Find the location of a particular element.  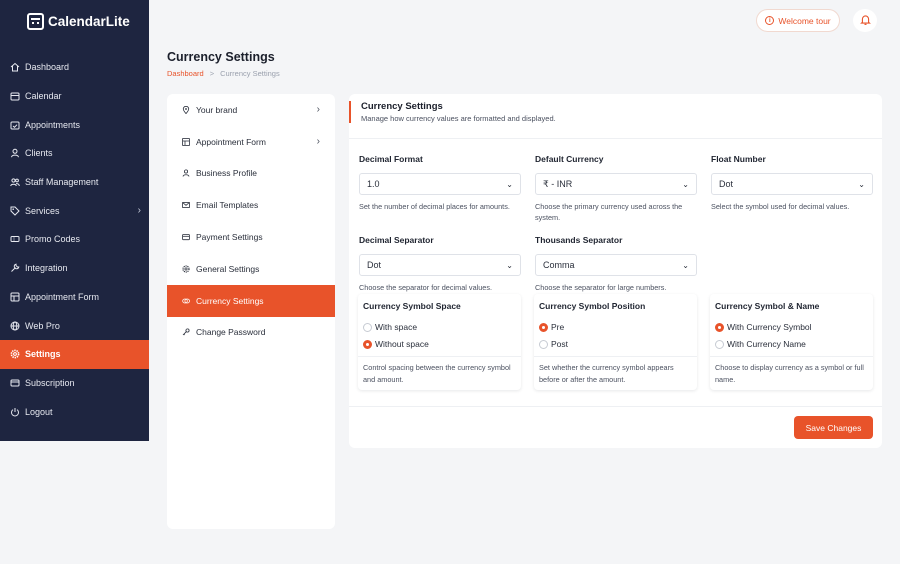

sidebar-item-label: Staff Management is located at coordinates (62, 182).